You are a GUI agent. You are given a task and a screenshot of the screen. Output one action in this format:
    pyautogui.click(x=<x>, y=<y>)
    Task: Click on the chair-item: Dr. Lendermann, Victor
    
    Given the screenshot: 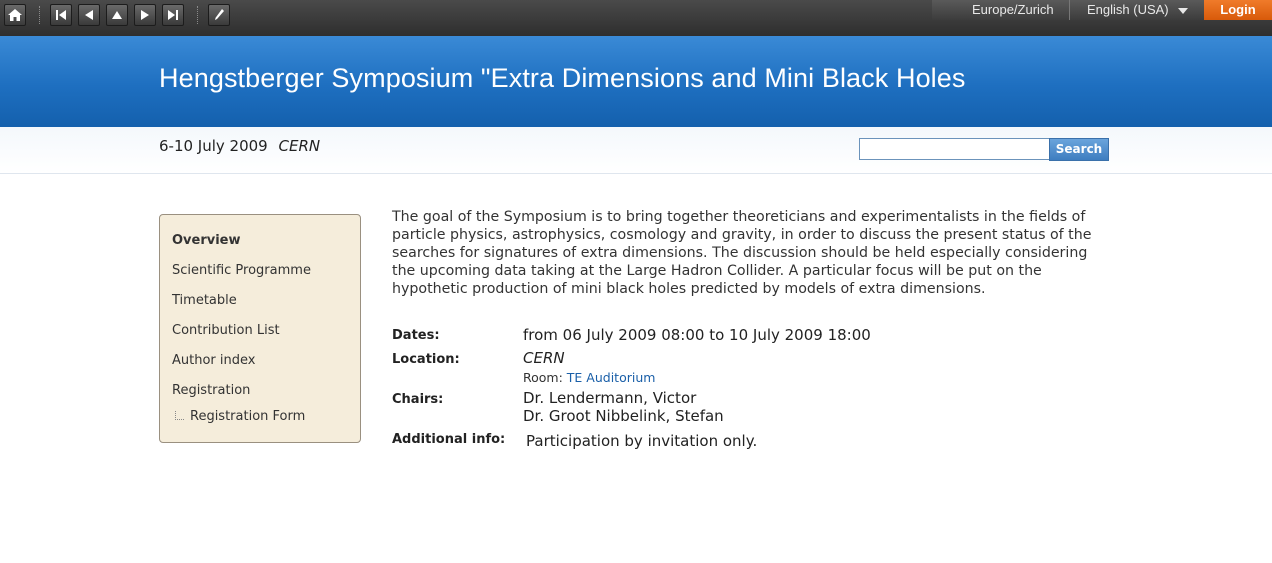 What is the action you would take?
    pyautogui.click(x=610, y=398)
    